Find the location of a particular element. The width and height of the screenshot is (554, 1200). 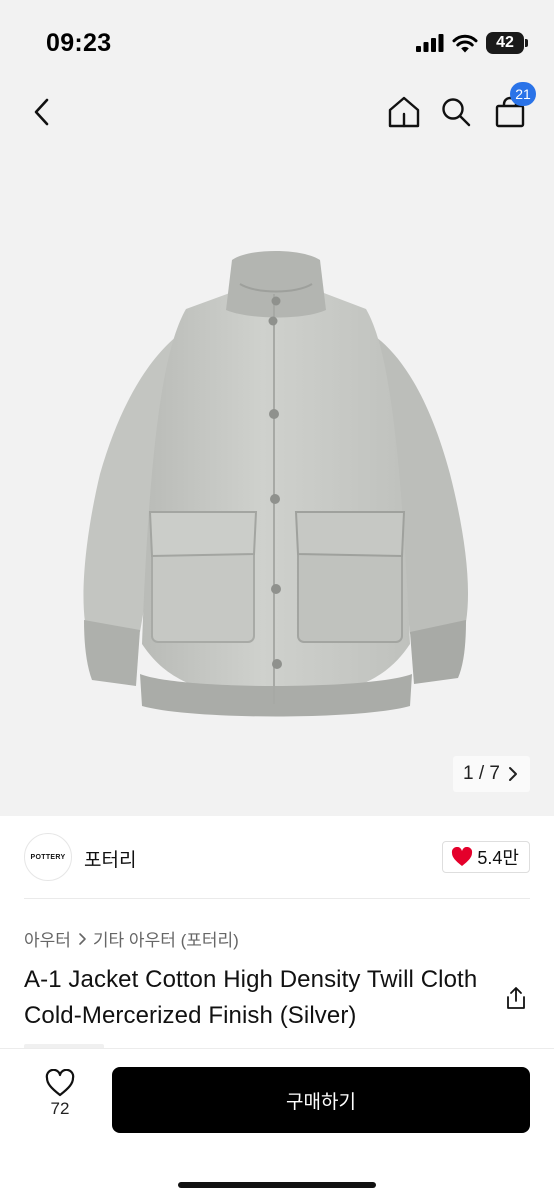

seller-like-count: 5.4만 is located at coordinates (498, 858).